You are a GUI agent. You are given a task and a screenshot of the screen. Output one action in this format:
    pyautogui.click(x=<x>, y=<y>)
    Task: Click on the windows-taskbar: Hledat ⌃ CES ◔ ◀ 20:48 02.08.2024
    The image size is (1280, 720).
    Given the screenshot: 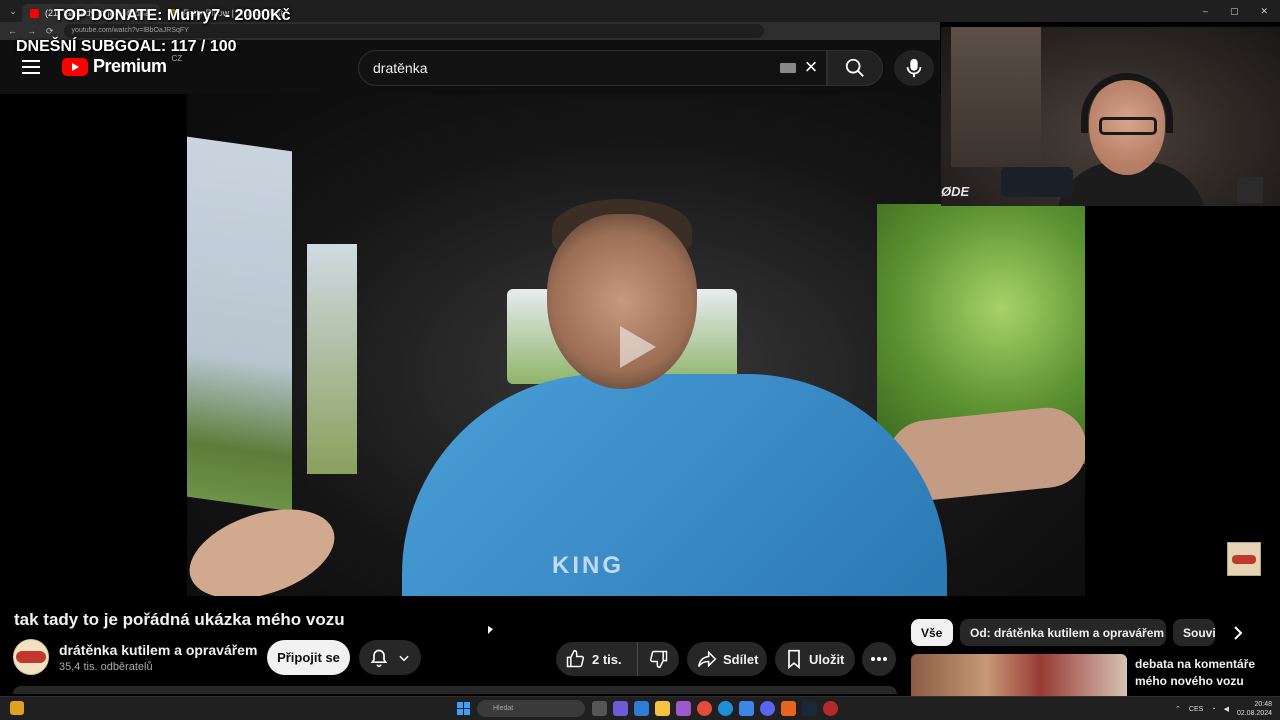 What is the action you would take?
    pyautogui.click(x=640, y=708)
    